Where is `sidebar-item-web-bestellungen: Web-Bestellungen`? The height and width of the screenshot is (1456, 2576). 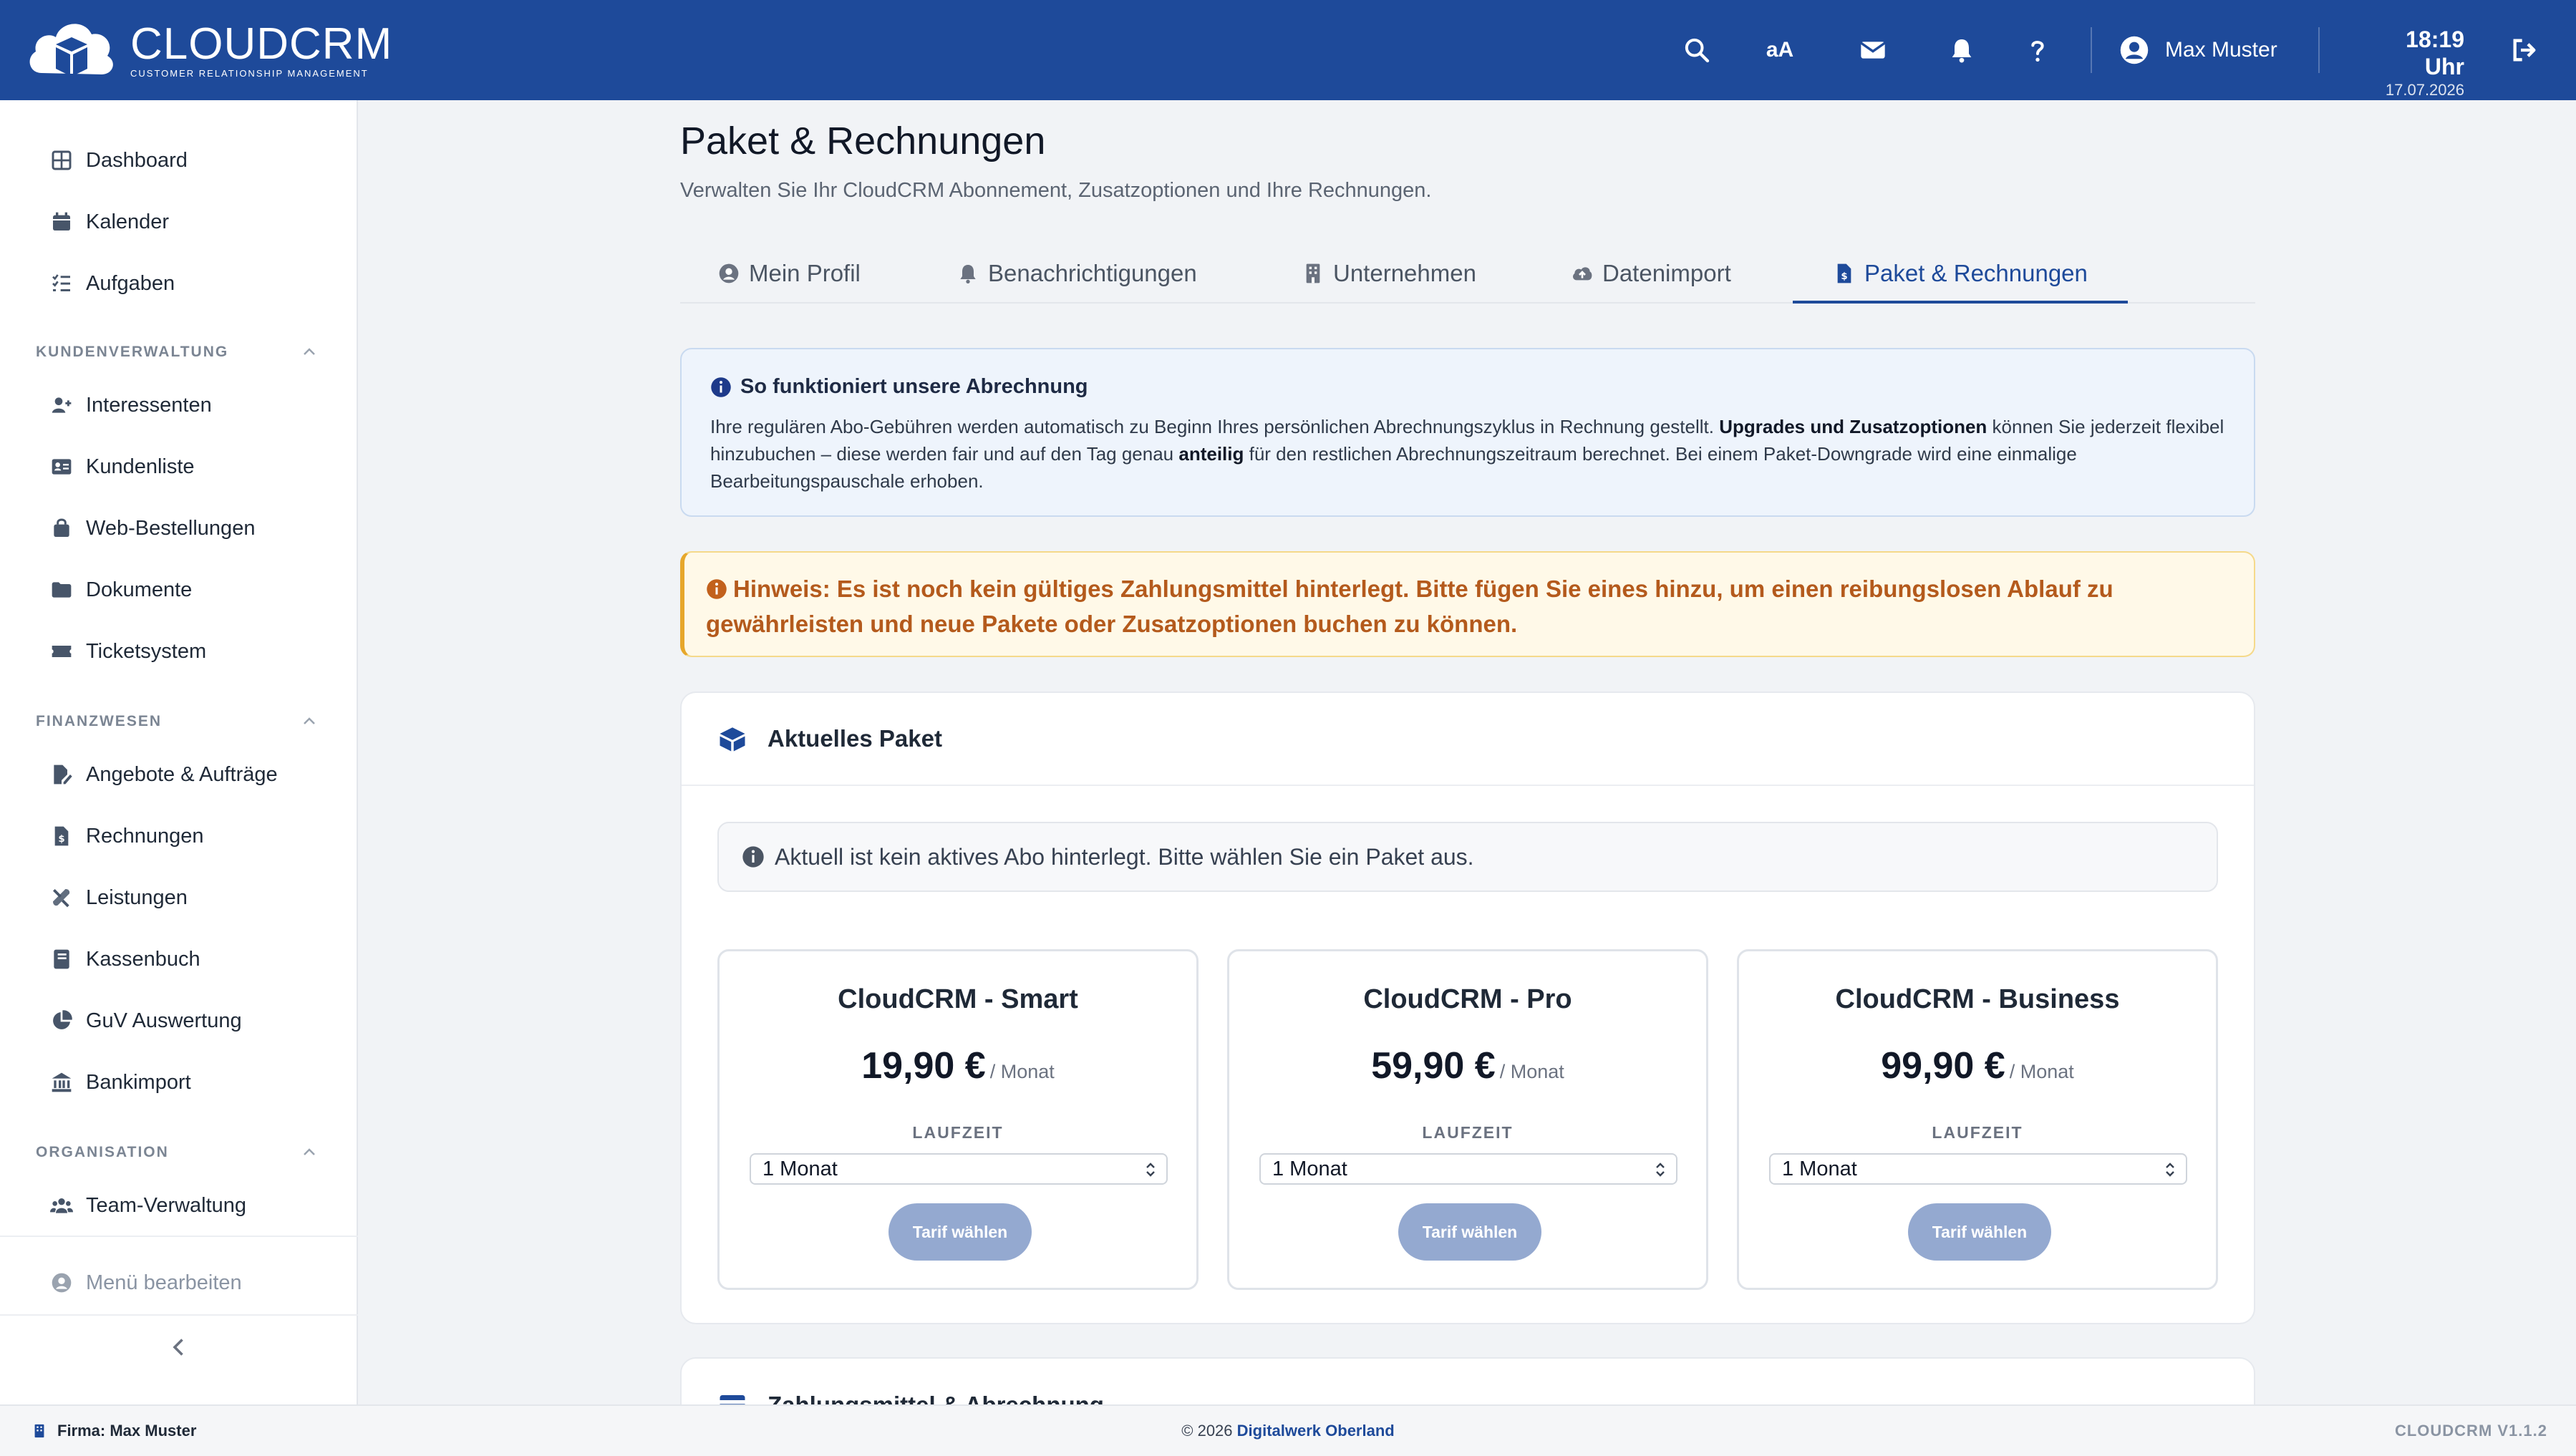 sidebar-item-web-bestellungen: Web-Bestellungen is located at coordinates (153, 528).